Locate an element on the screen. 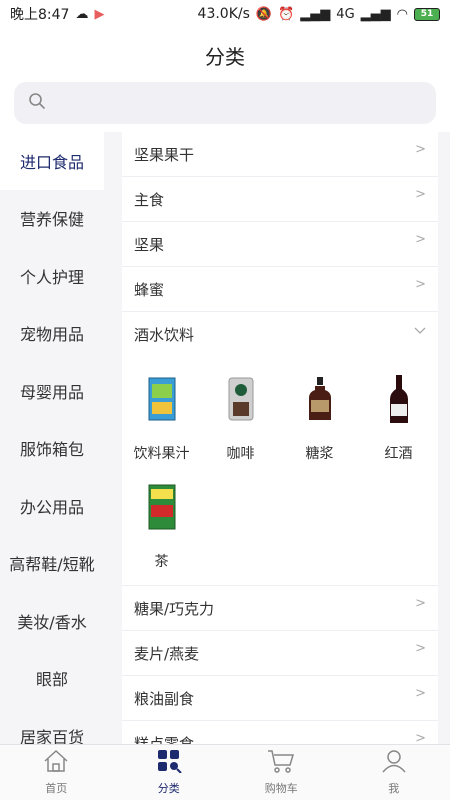  sidebar-item-personal-care: 个人护理 is located at coordinates (52, 276).